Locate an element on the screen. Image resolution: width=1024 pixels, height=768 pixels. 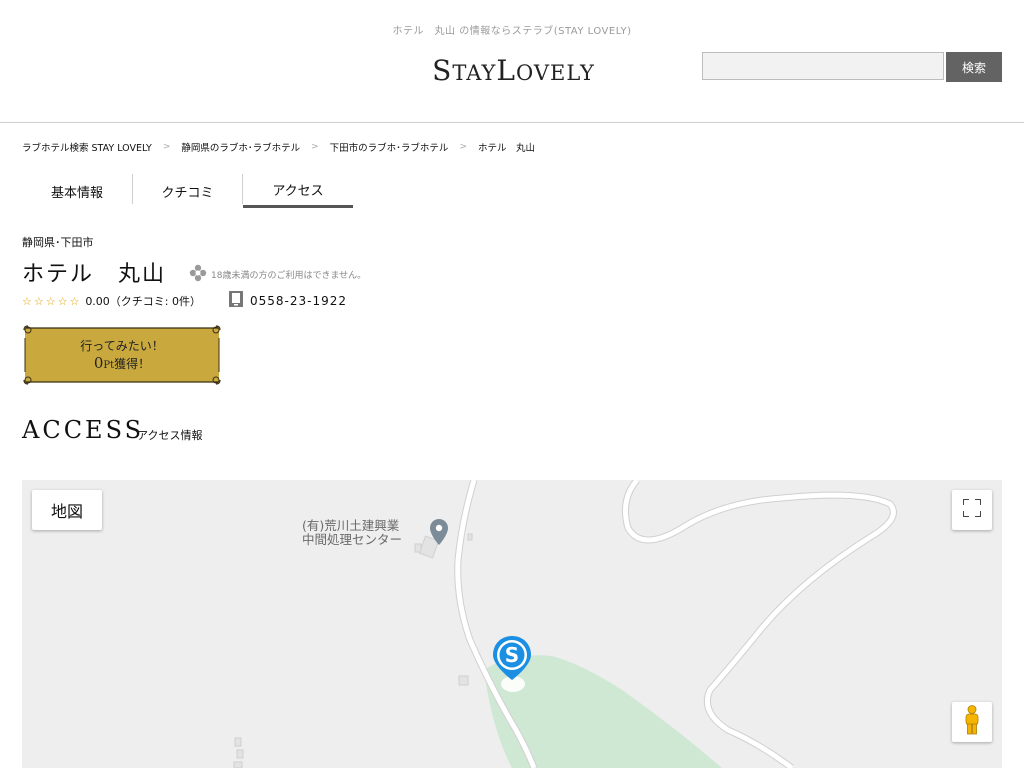
access-subheading: アクセス情報 is located at coordinates (170, 435).